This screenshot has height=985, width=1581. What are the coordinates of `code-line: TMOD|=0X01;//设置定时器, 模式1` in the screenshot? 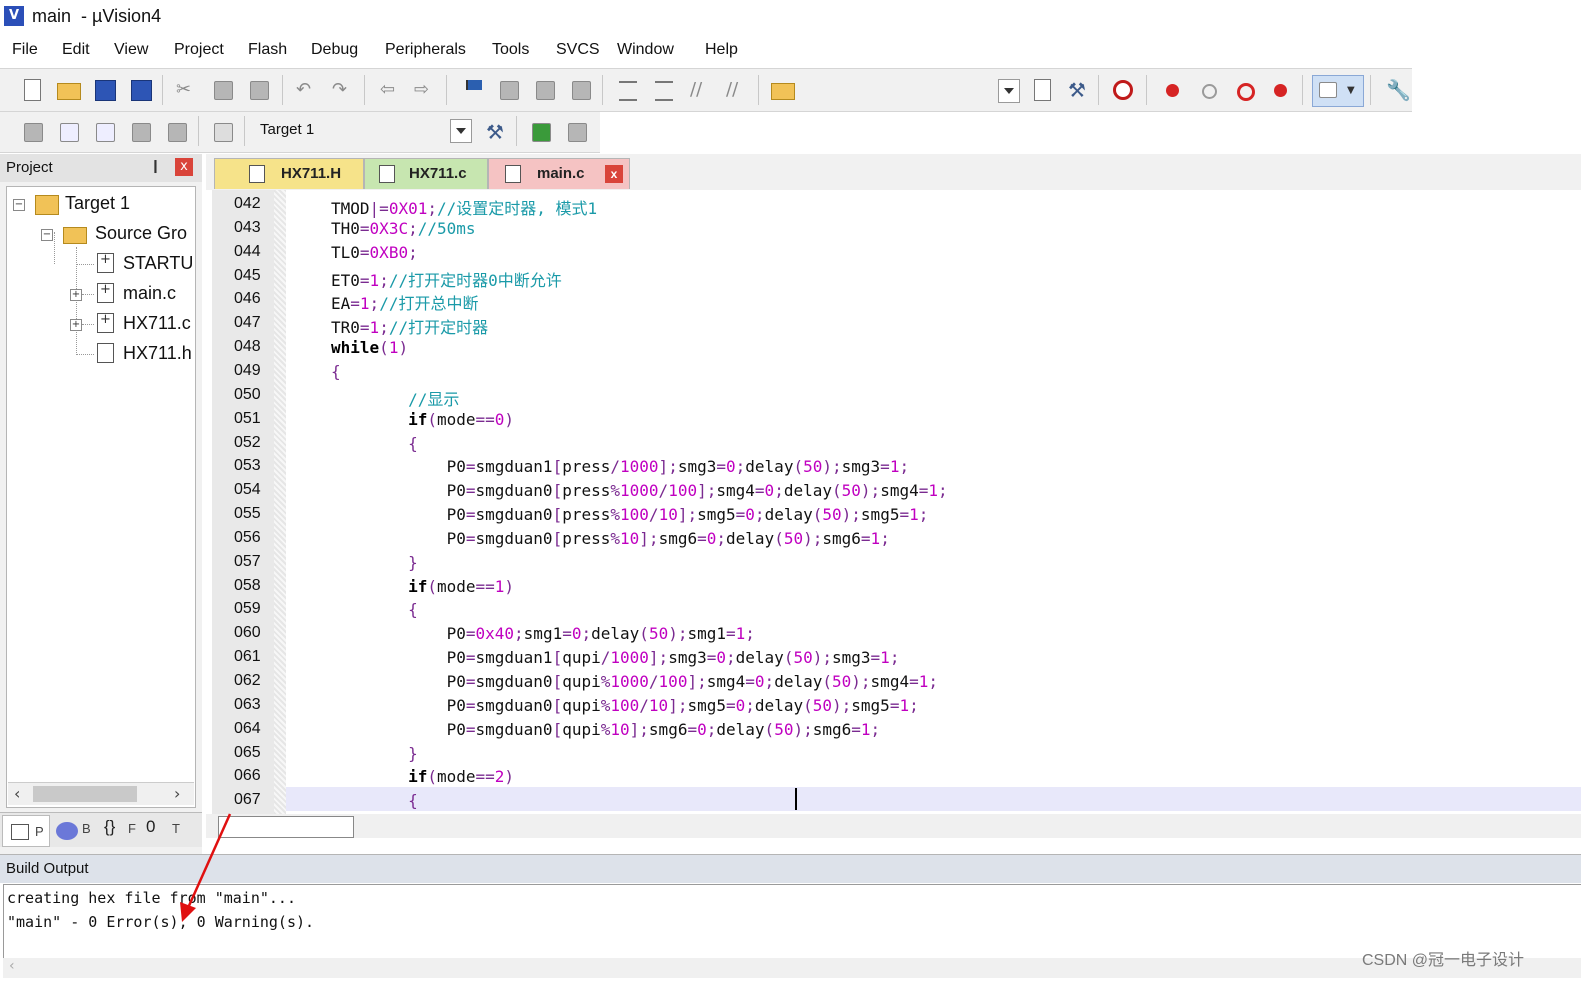 It's located at (464, 207).